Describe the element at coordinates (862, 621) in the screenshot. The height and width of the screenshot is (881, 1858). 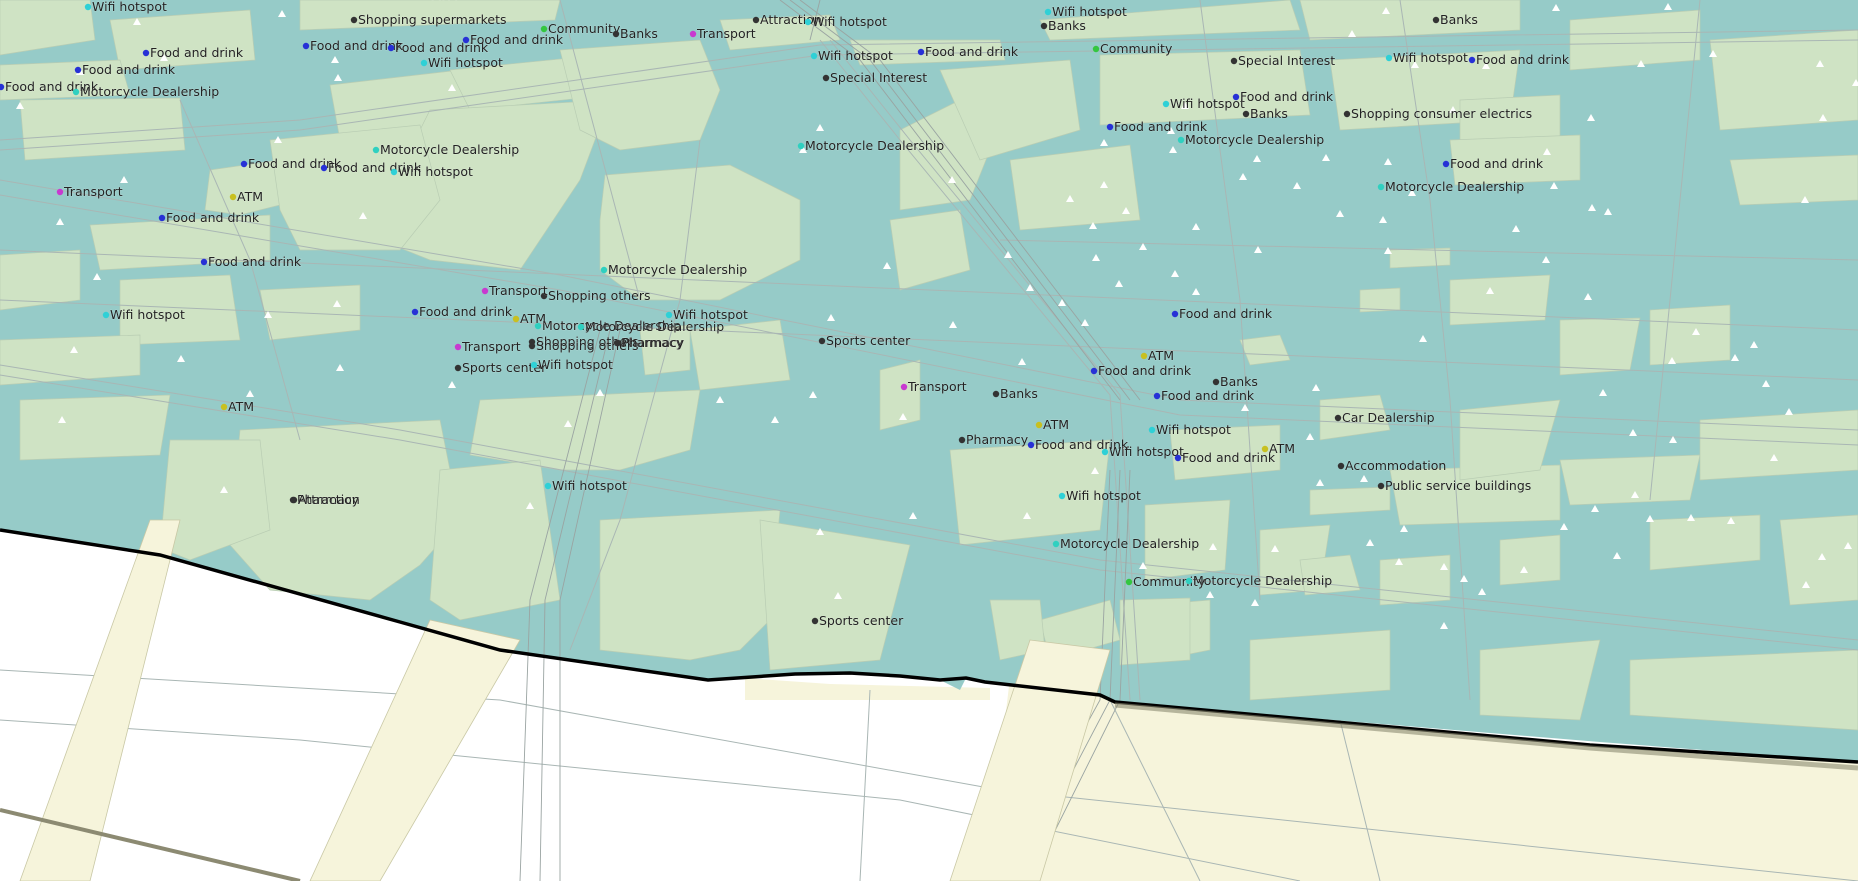
I see `poi-label: Sports center` at that location.